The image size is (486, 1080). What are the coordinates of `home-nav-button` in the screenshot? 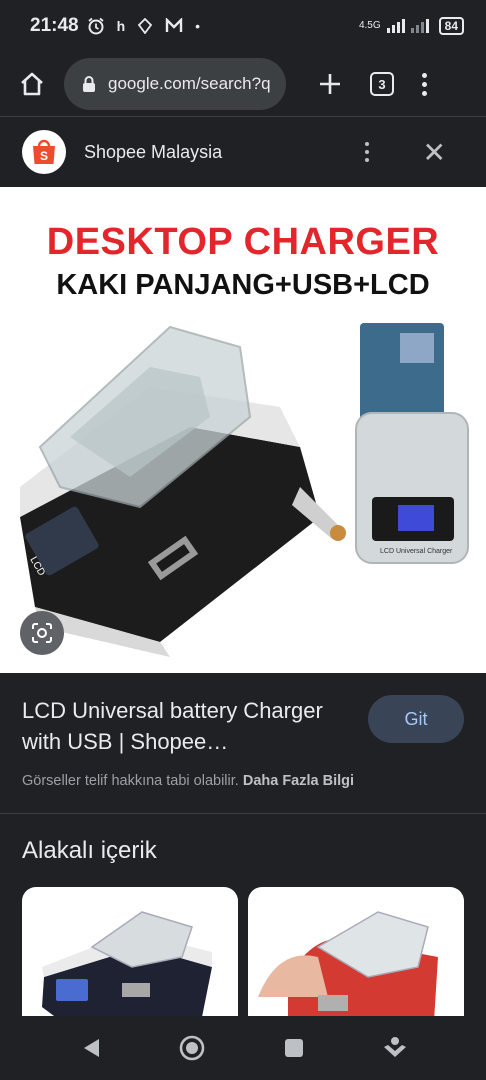 It's located at (192, 1048).